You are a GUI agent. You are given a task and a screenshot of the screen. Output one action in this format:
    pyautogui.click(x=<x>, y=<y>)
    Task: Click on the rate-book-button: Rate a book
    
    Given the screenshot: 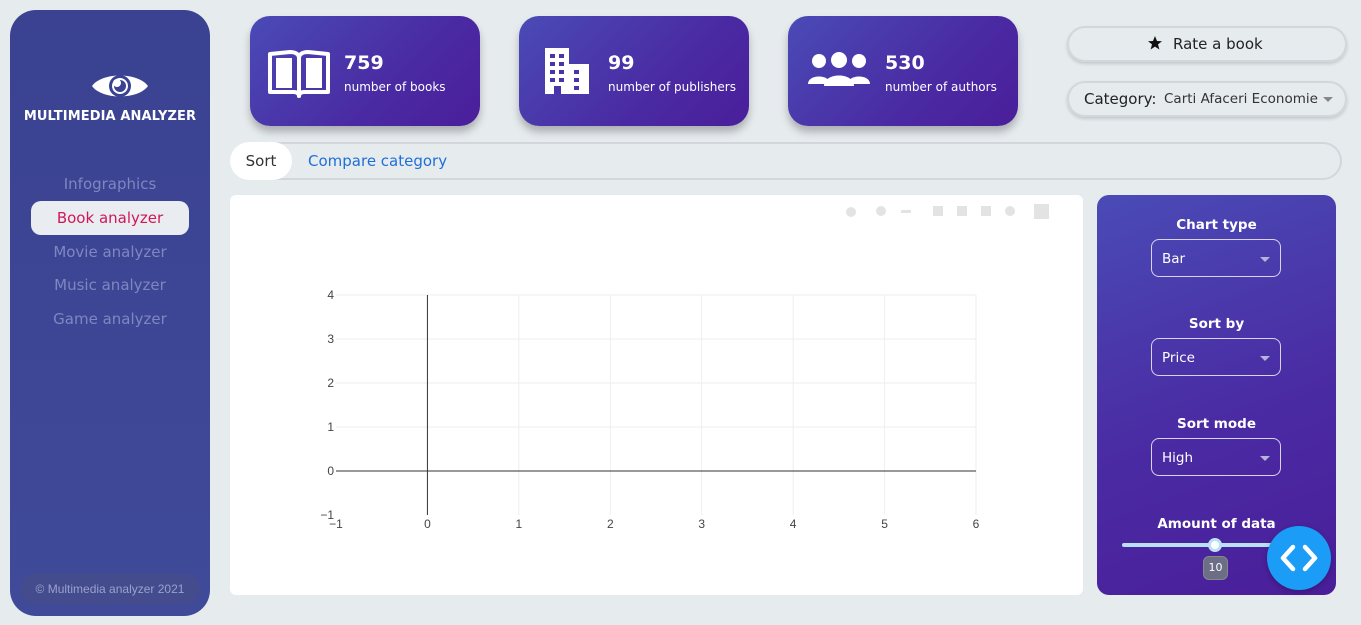 What is the action you would take?
    pyautogui.click(x=1207, y=44)
    